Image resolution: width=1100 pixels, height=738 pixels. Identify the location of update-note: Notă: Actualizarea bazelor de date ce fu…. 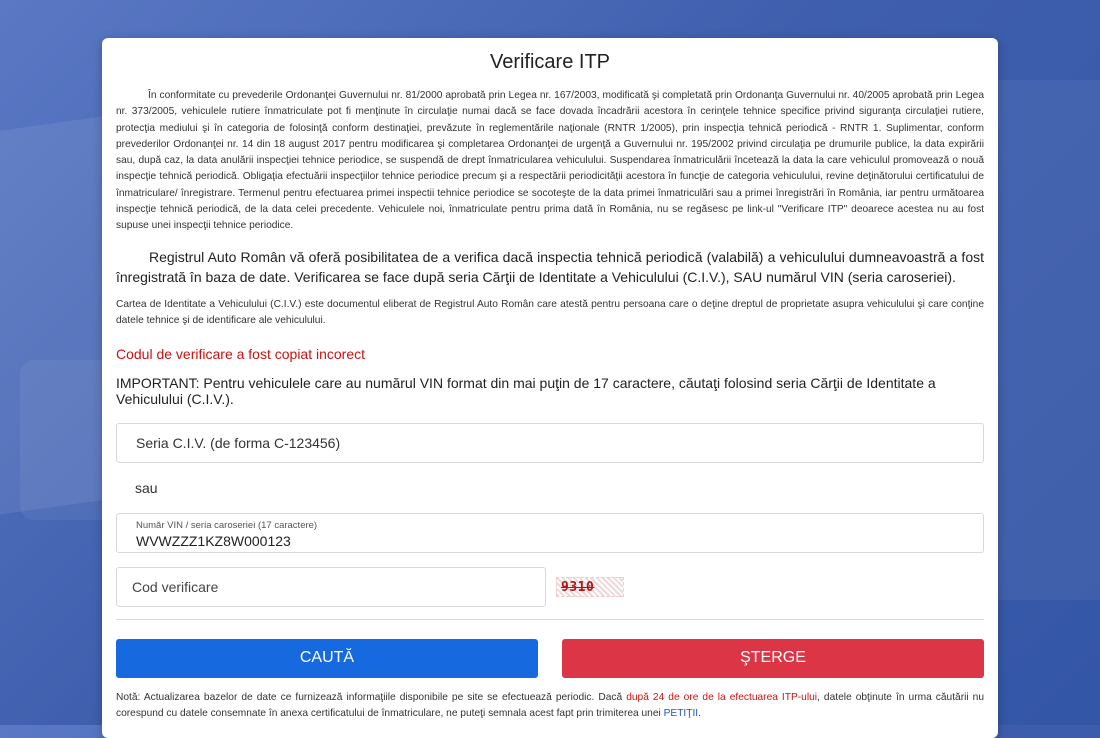
(550, 706).